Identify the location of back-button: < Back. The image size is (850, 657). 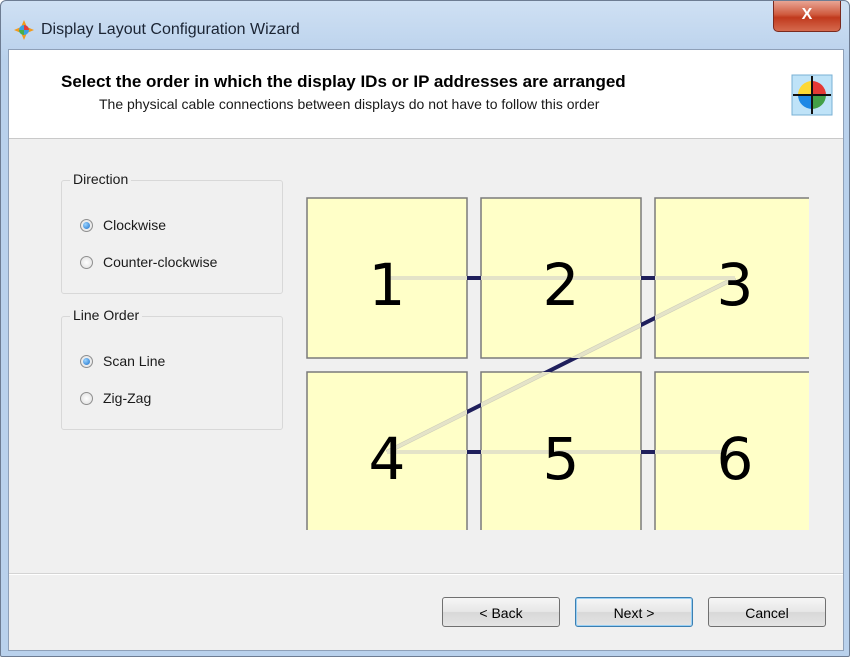
(501, 612).